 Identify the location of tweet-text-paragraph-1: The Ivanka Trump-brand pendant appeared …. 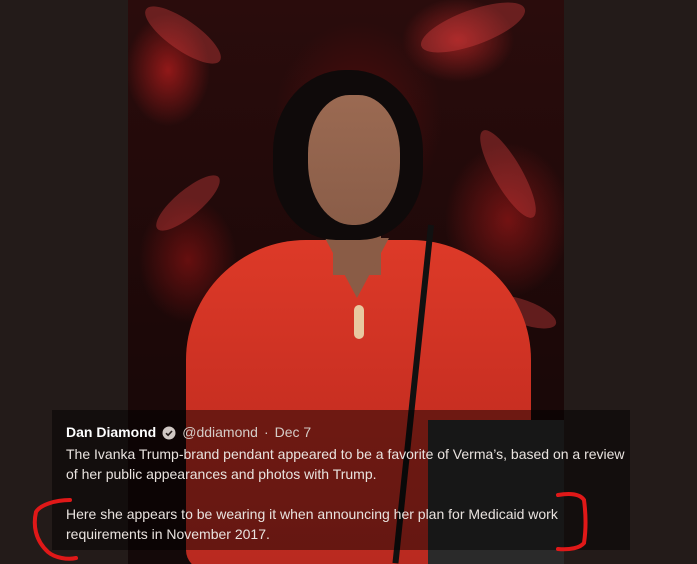
(345, 464).